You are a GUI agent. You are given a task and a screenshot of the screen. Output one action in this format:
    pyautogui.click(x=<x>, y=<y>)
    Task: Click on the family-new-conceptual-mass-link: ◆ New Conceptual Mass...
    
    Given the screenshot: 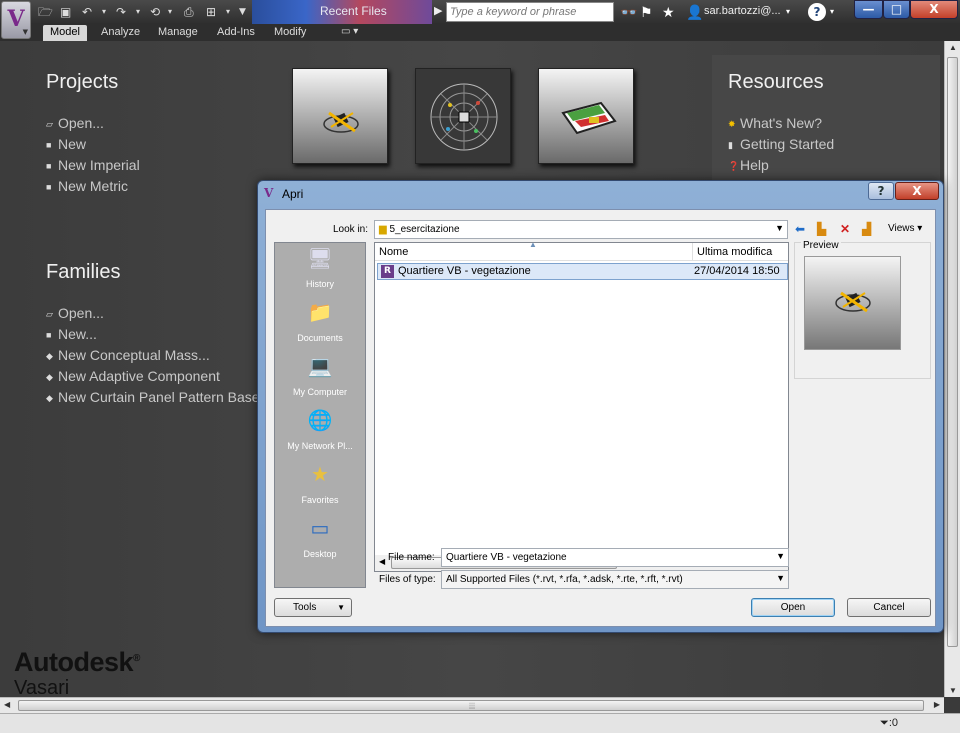 What is the action you would take?
    pyautogui.click(x=156, y=355)
    